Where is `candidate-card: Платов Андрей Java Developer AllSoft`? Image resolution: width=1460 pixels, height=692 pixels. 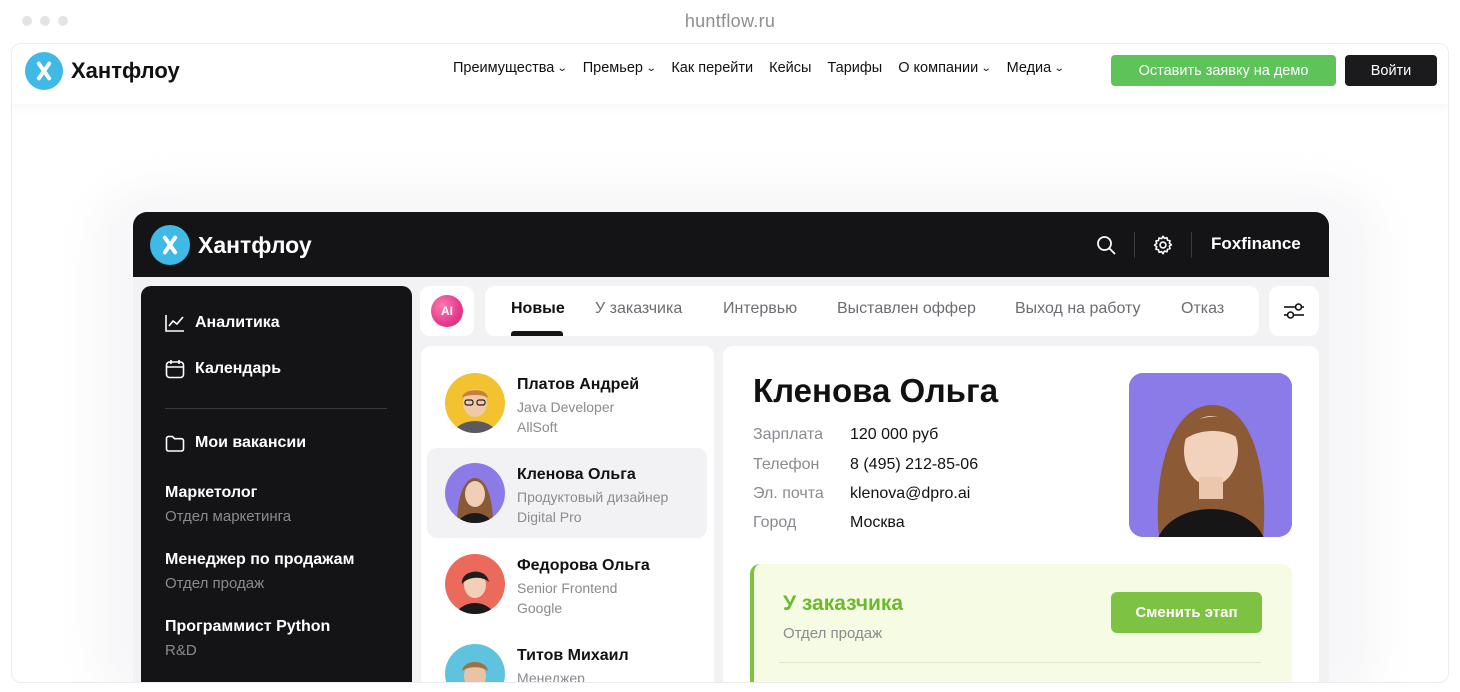 candidate-card: Платов Андрей Java Developer AllSoft is located at coordinates (567, 403).